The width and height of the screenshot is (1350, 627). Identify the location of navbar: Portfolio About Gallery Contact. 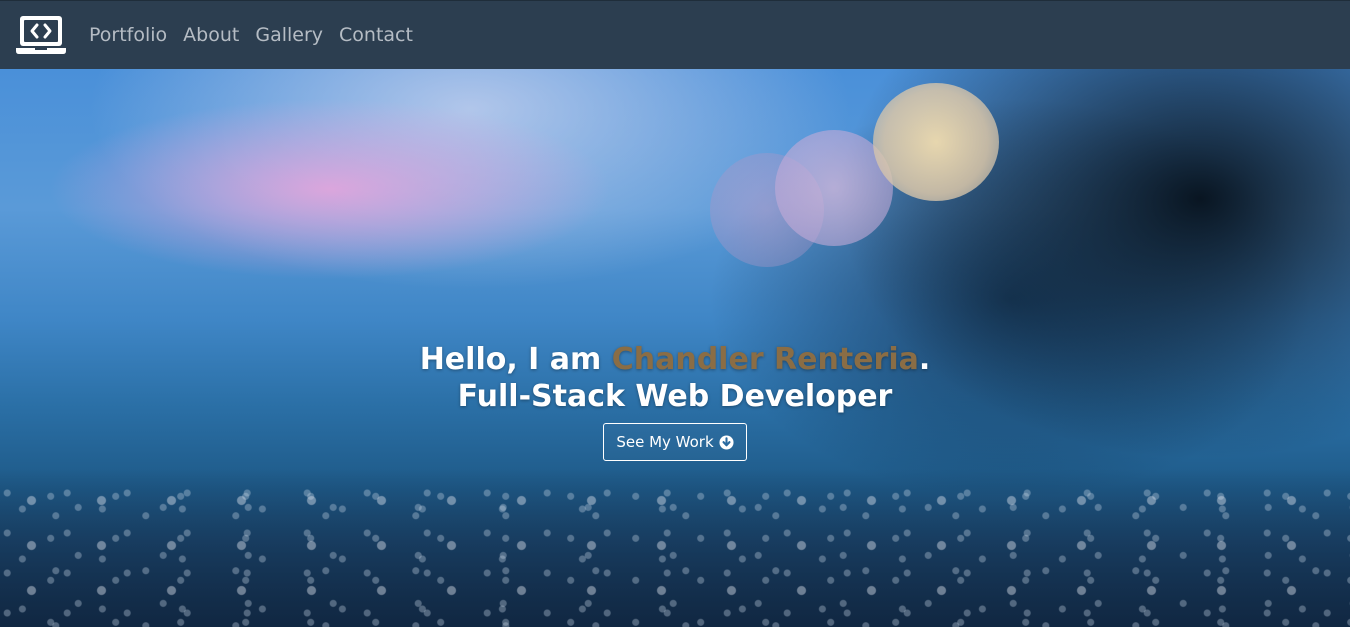
(675, 34).